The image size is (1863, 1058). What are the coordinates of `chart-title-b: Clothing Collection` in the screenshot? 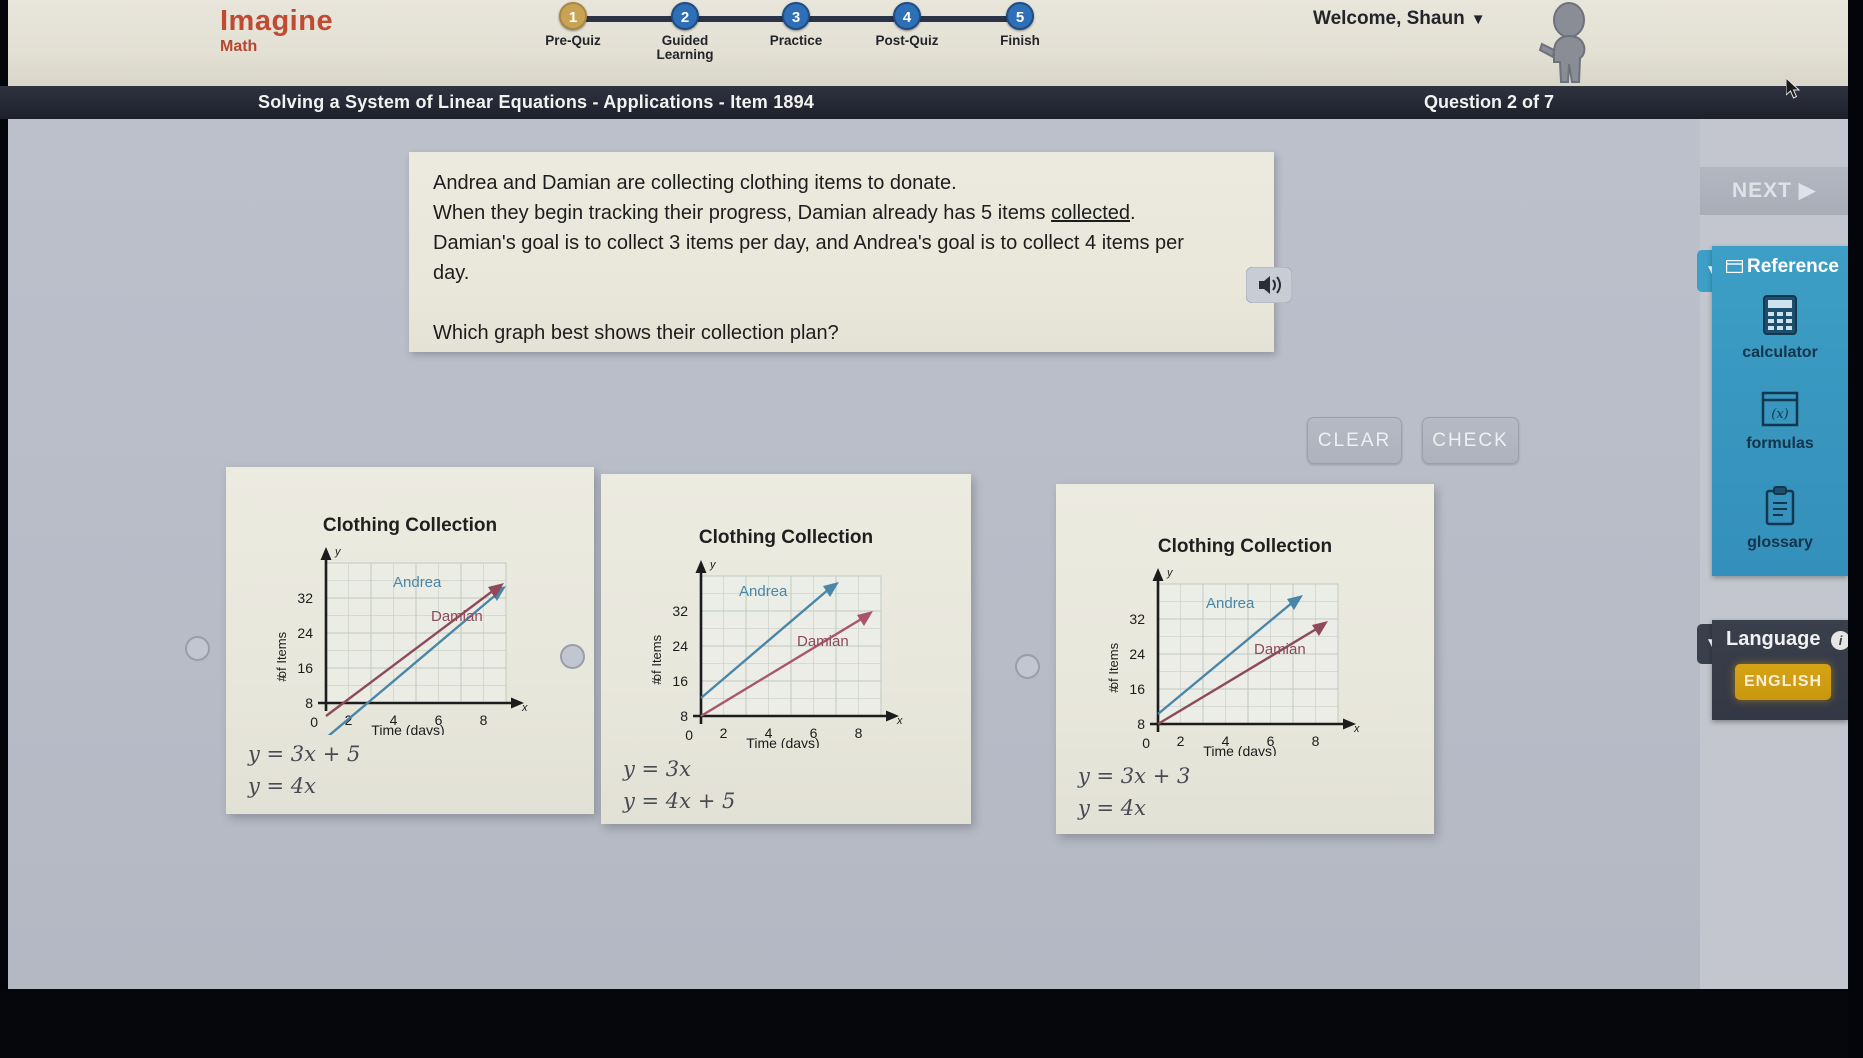 It's located at (786, 537).